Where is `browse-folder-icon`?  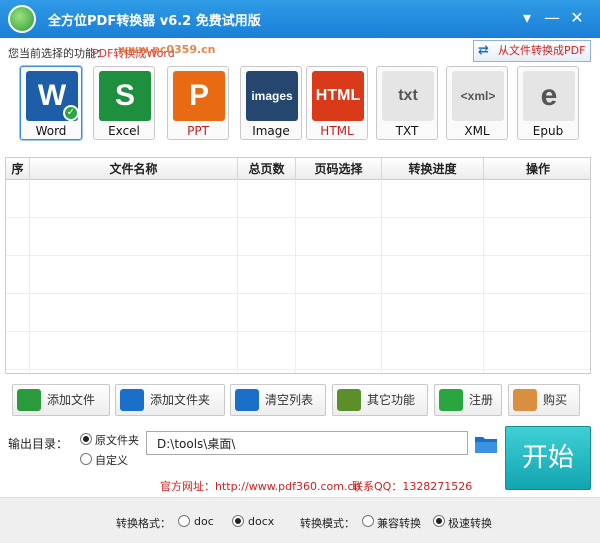
browse-folder-icon is located at coordinates (486, 444).